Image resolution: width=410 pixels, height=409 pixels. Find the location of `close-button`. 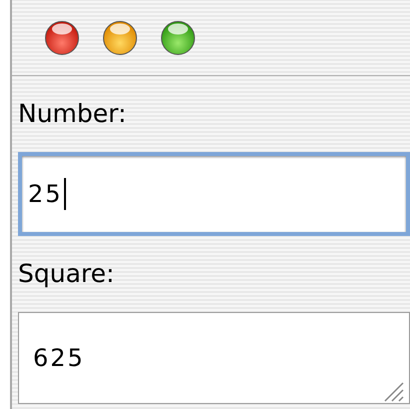

close-button is located at coordinates (62, 38).